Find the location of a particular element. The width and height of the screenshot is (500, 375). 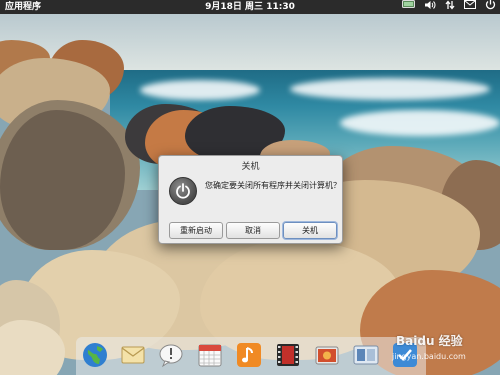

display-icon is located at coordinates (408, 7).